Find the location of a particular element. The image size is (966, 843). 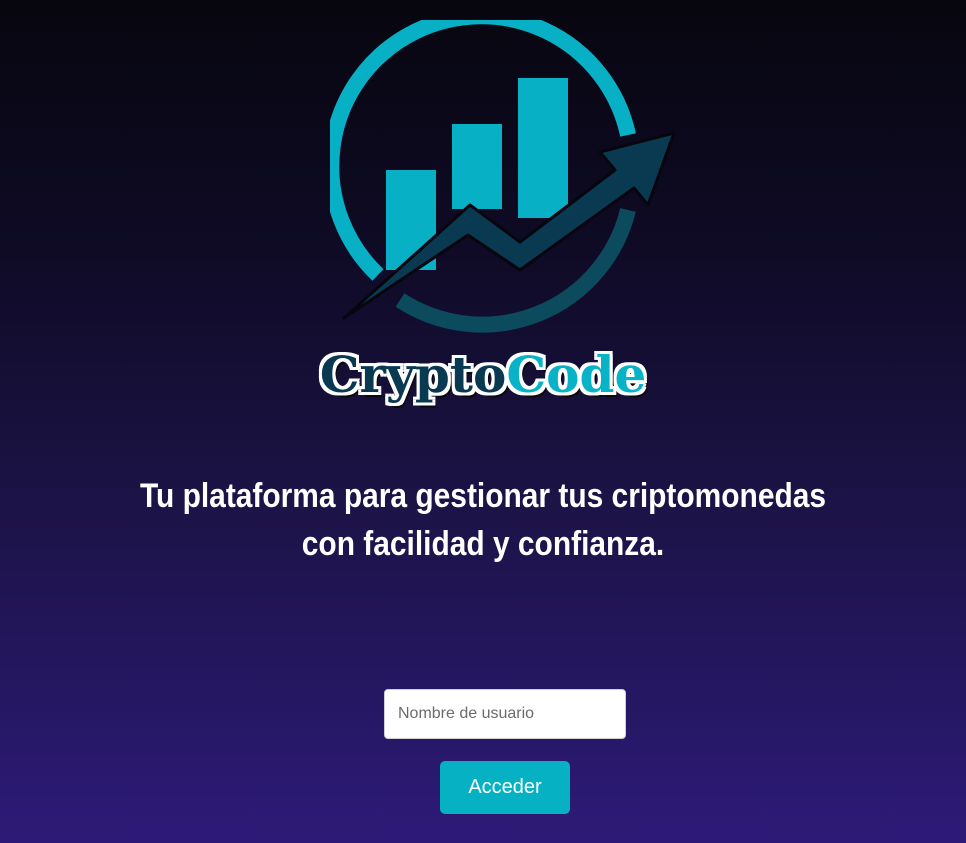

brand-name-part2: Code is located at coordinates (576, 374).